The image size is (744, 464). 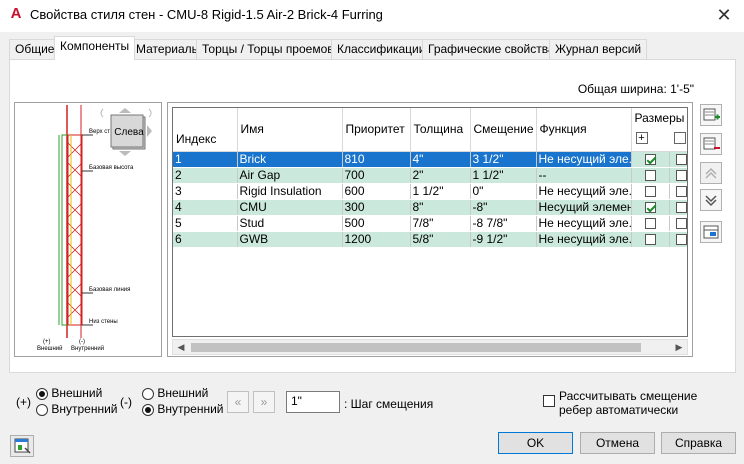 I want to click on cell-offset: 3 1/2", so click(x=503, y=159).